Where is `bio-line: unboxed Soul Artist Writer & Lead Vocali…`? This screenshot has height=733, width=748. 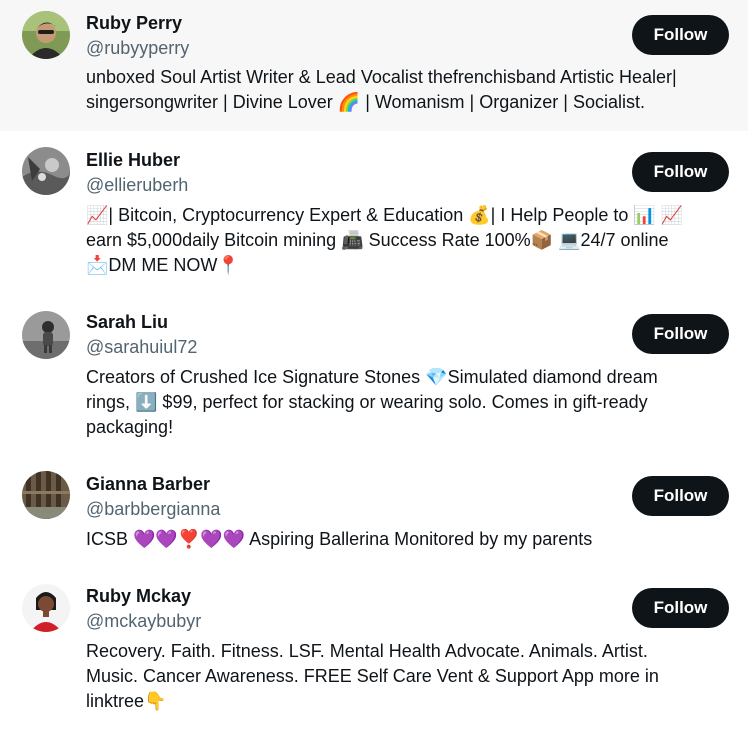
bio-line: unboxed Soul Artist Writer & Lead Vocali… is located at coordinates (381, 77).